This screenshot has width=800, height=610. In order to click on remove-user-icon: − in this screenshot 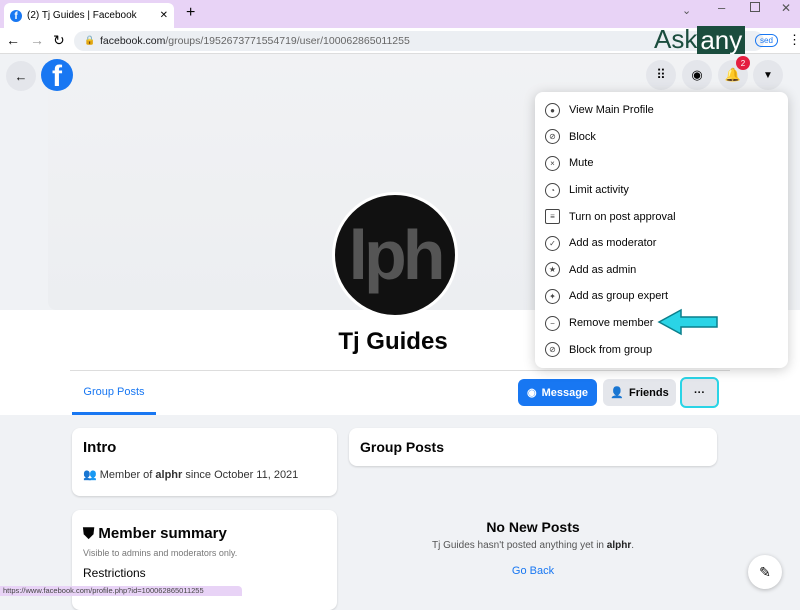, I will do `click(552, 323)`.